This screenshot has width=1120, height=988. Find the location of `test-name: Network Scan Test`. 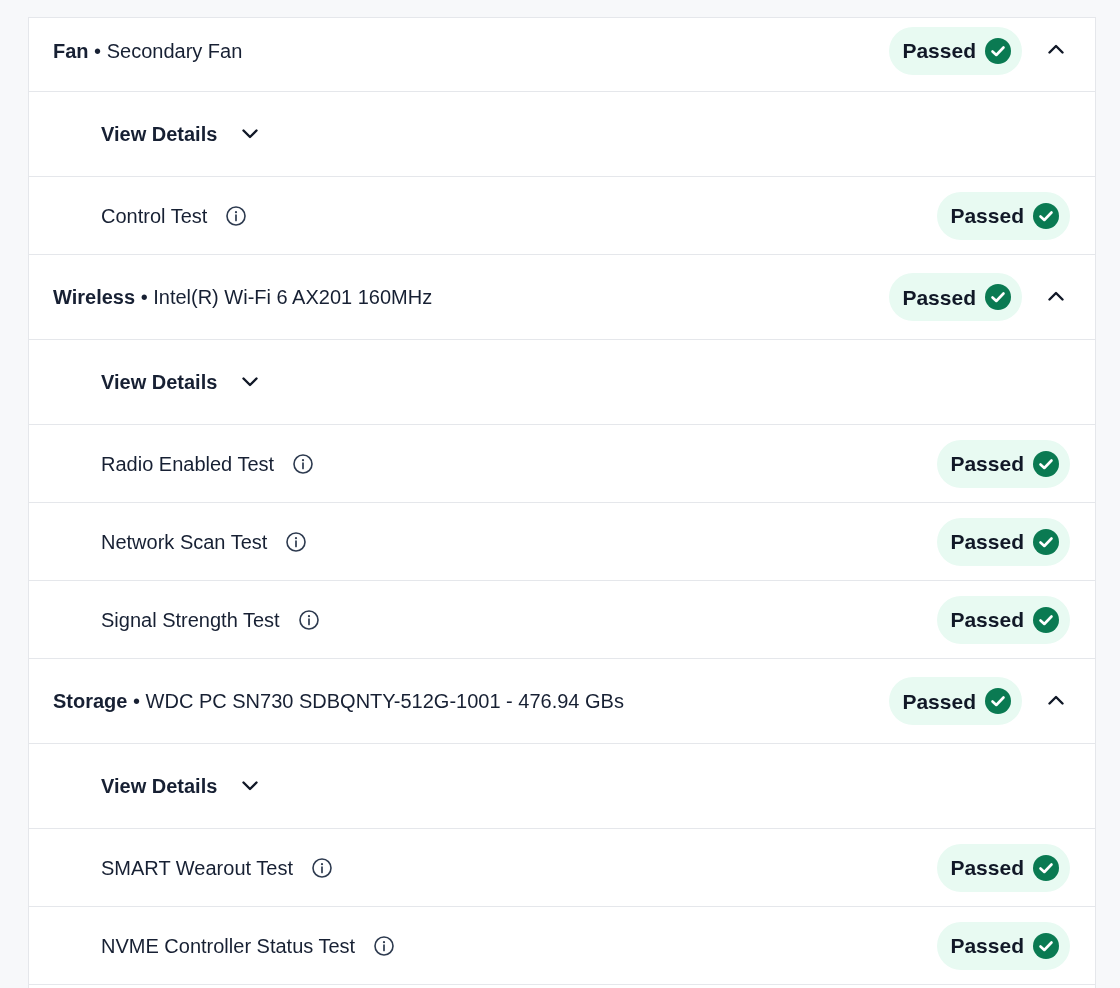

test-name: Network Scan Test is located at coordinates (184, 542).